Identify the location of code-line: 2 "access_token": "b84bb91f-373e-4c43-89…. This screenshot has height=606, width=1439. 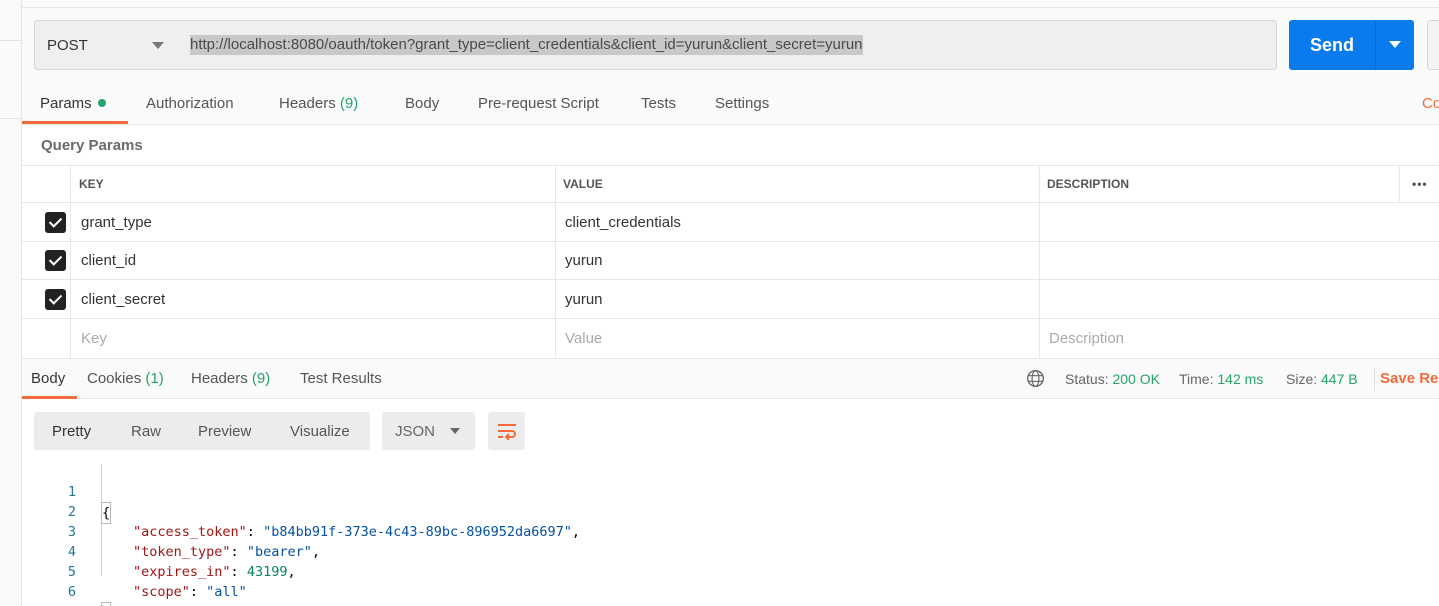
(372, 511).